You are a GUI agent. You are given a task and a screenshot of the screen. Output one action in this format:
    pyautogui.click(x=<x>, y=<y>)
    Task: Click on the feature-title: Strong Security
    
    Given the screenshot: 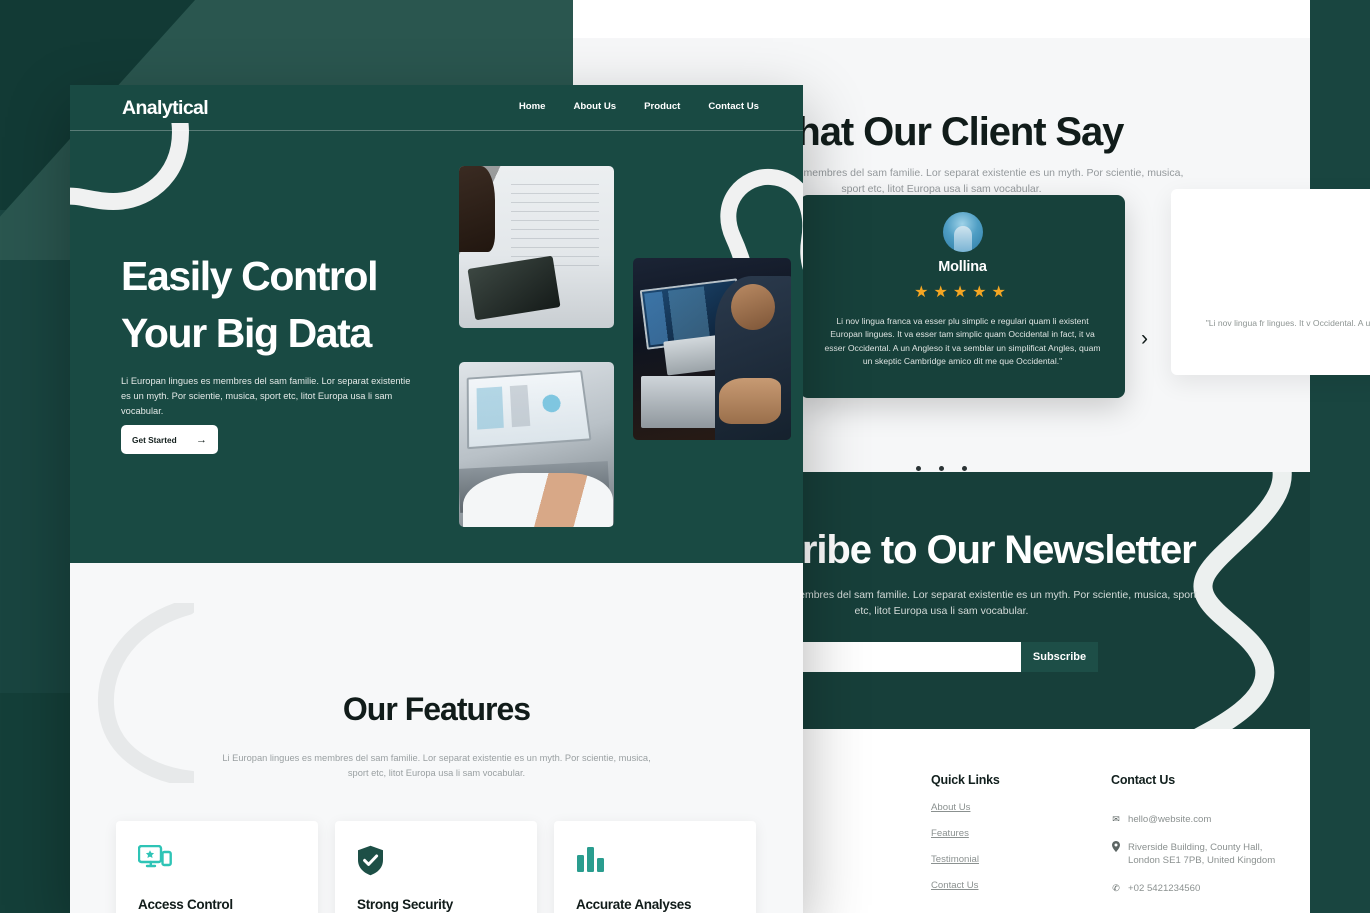 What is the action you would take?
    pyautogui.click(x=405, y=904)
    